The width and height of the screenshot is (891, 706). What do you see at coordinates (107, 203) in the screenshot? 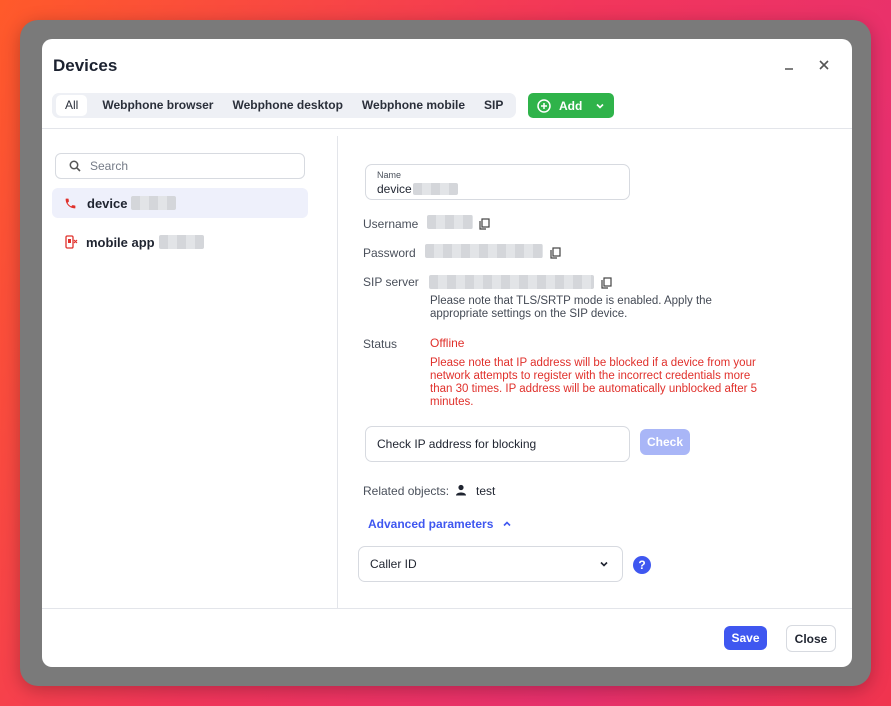
I see `device-label: device` at bounding box center [107, 203].